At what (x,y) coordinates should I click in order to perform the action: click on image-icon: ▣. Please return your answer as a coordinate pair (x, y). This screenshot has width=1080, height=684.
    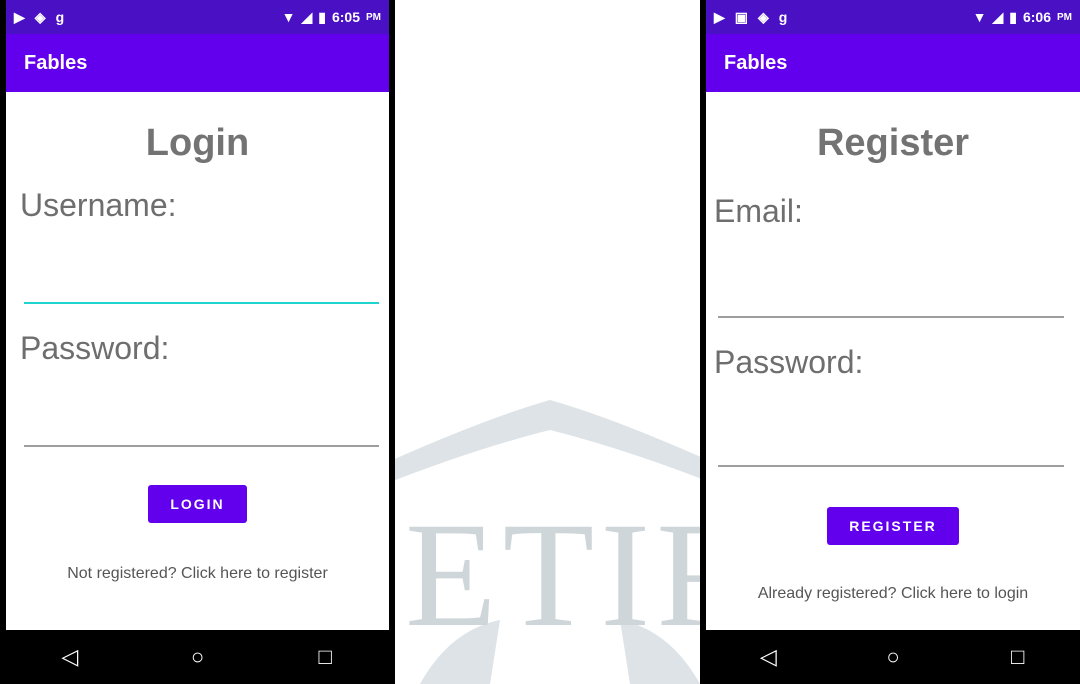
    Looking at the image, I should click on (741, 17).